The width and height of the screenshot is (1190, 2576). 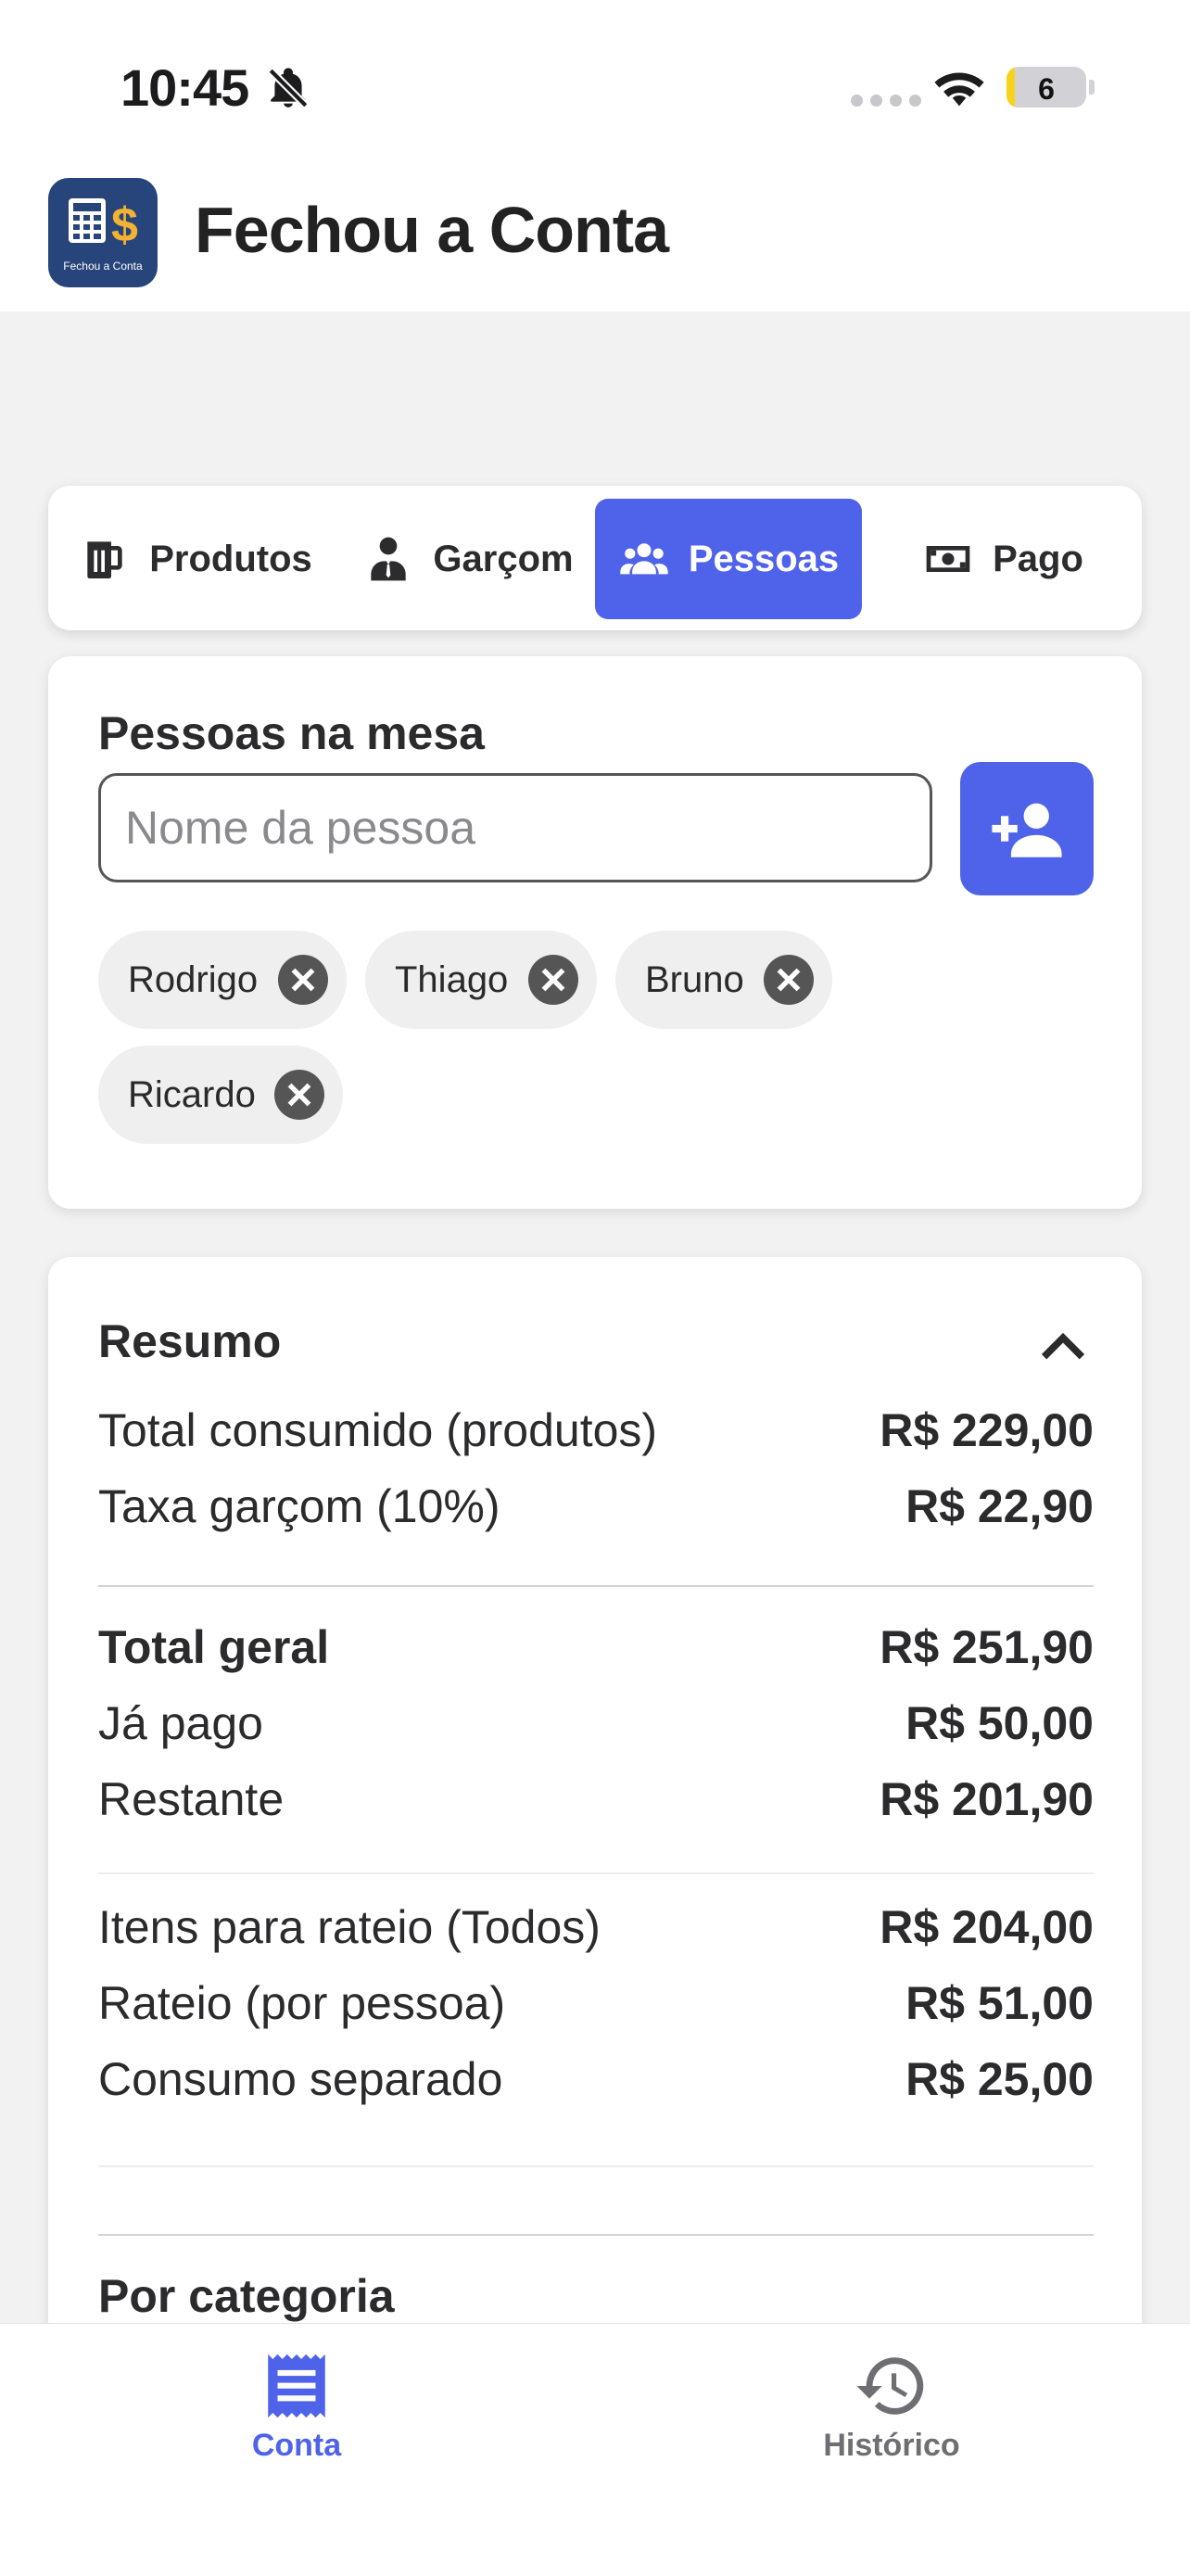 I want to click on app-logo: $ Fechou a Conta, so click(x=103, y=232).